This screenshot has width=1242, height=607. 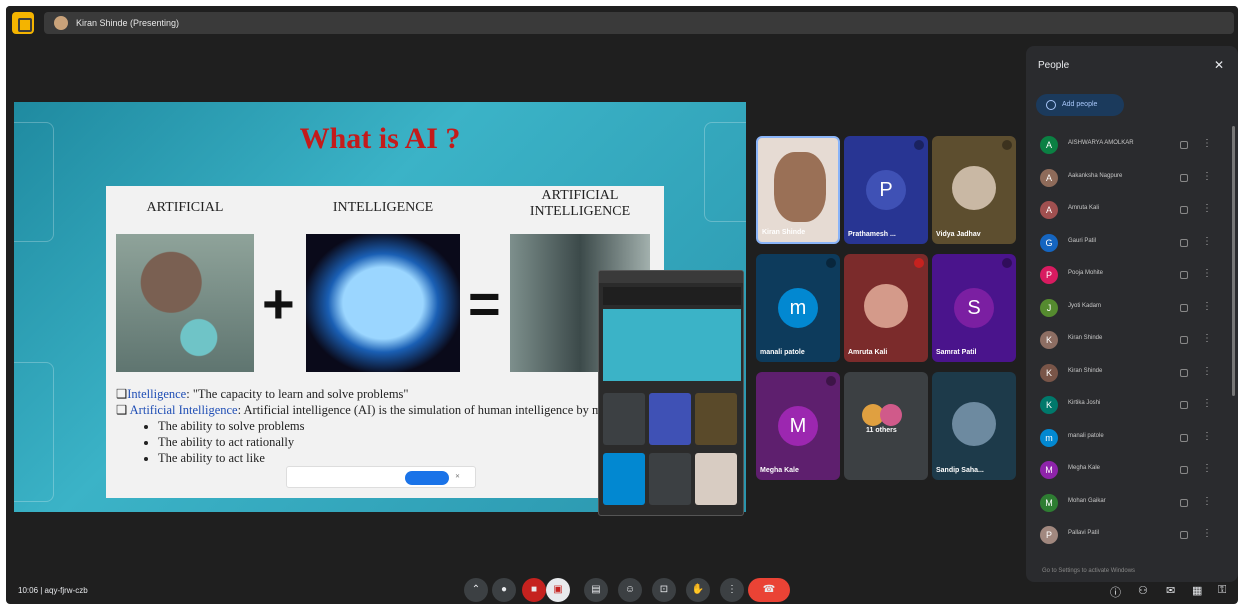 I want to click on meet-logo-icon, so click(x=23, y=23).